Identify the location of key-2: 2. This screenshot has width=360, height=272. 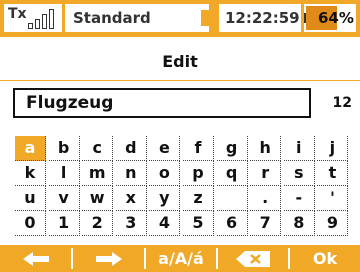
(98, 223).